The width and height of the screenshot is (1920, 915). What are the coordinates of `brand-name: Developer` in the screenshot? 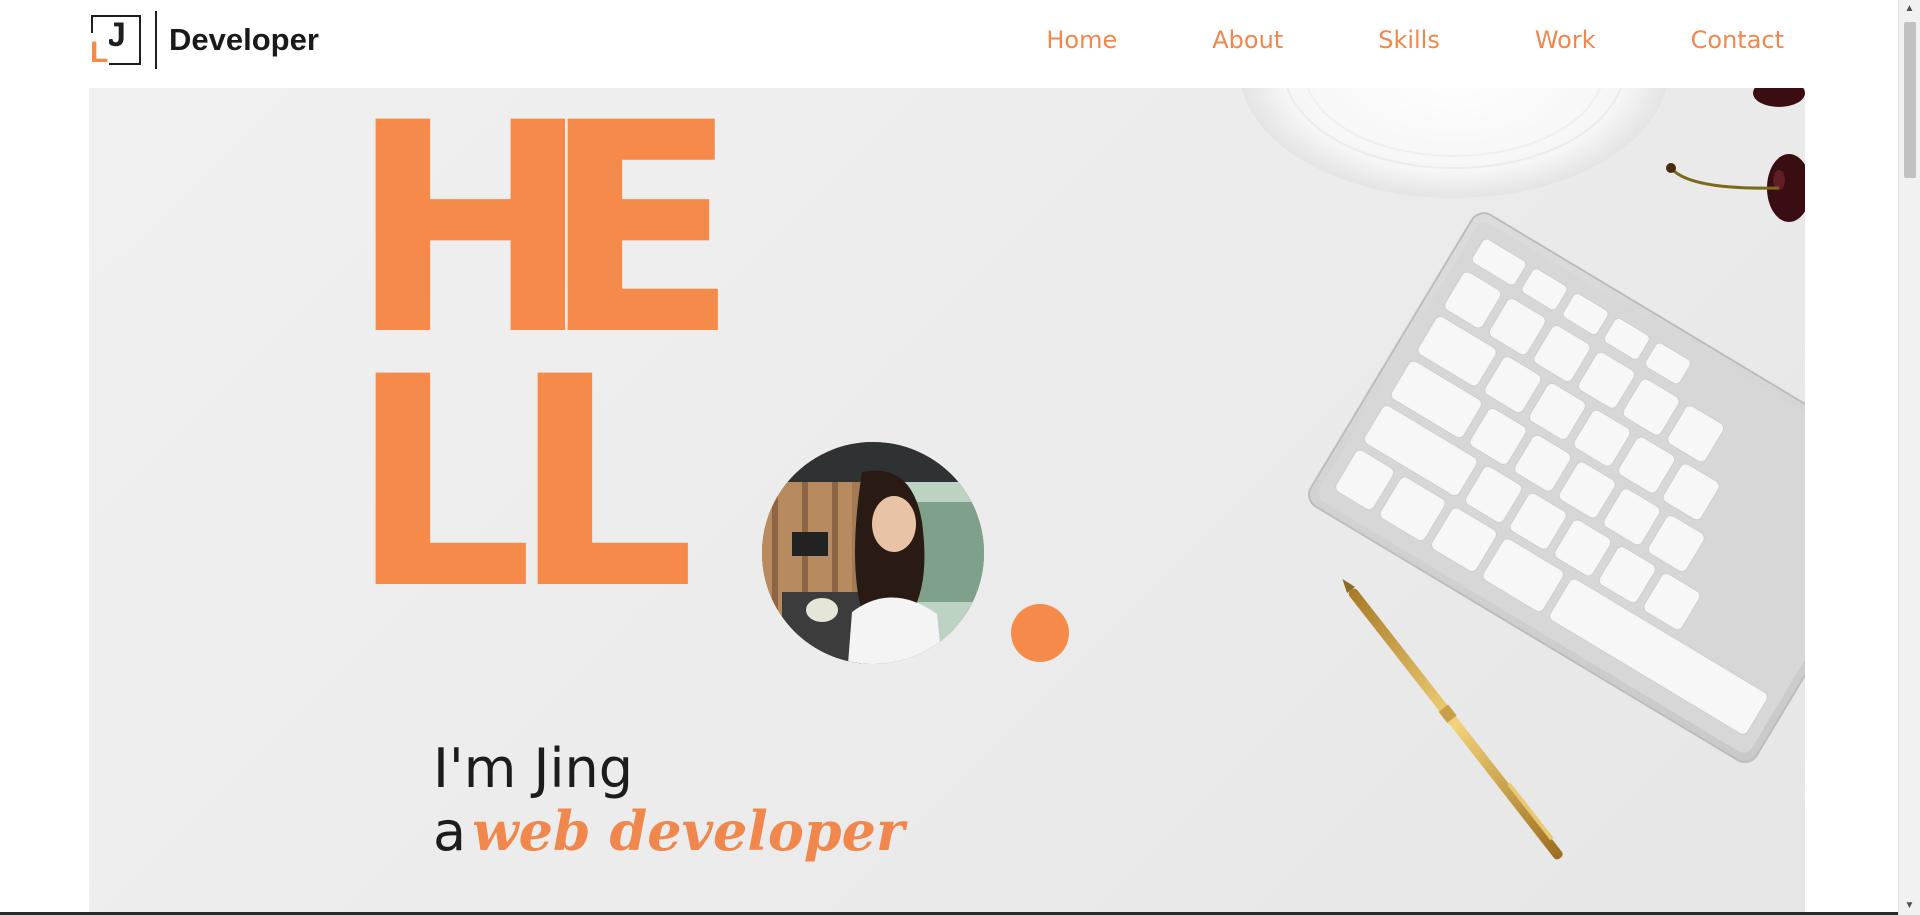 It's located at (244, 39).